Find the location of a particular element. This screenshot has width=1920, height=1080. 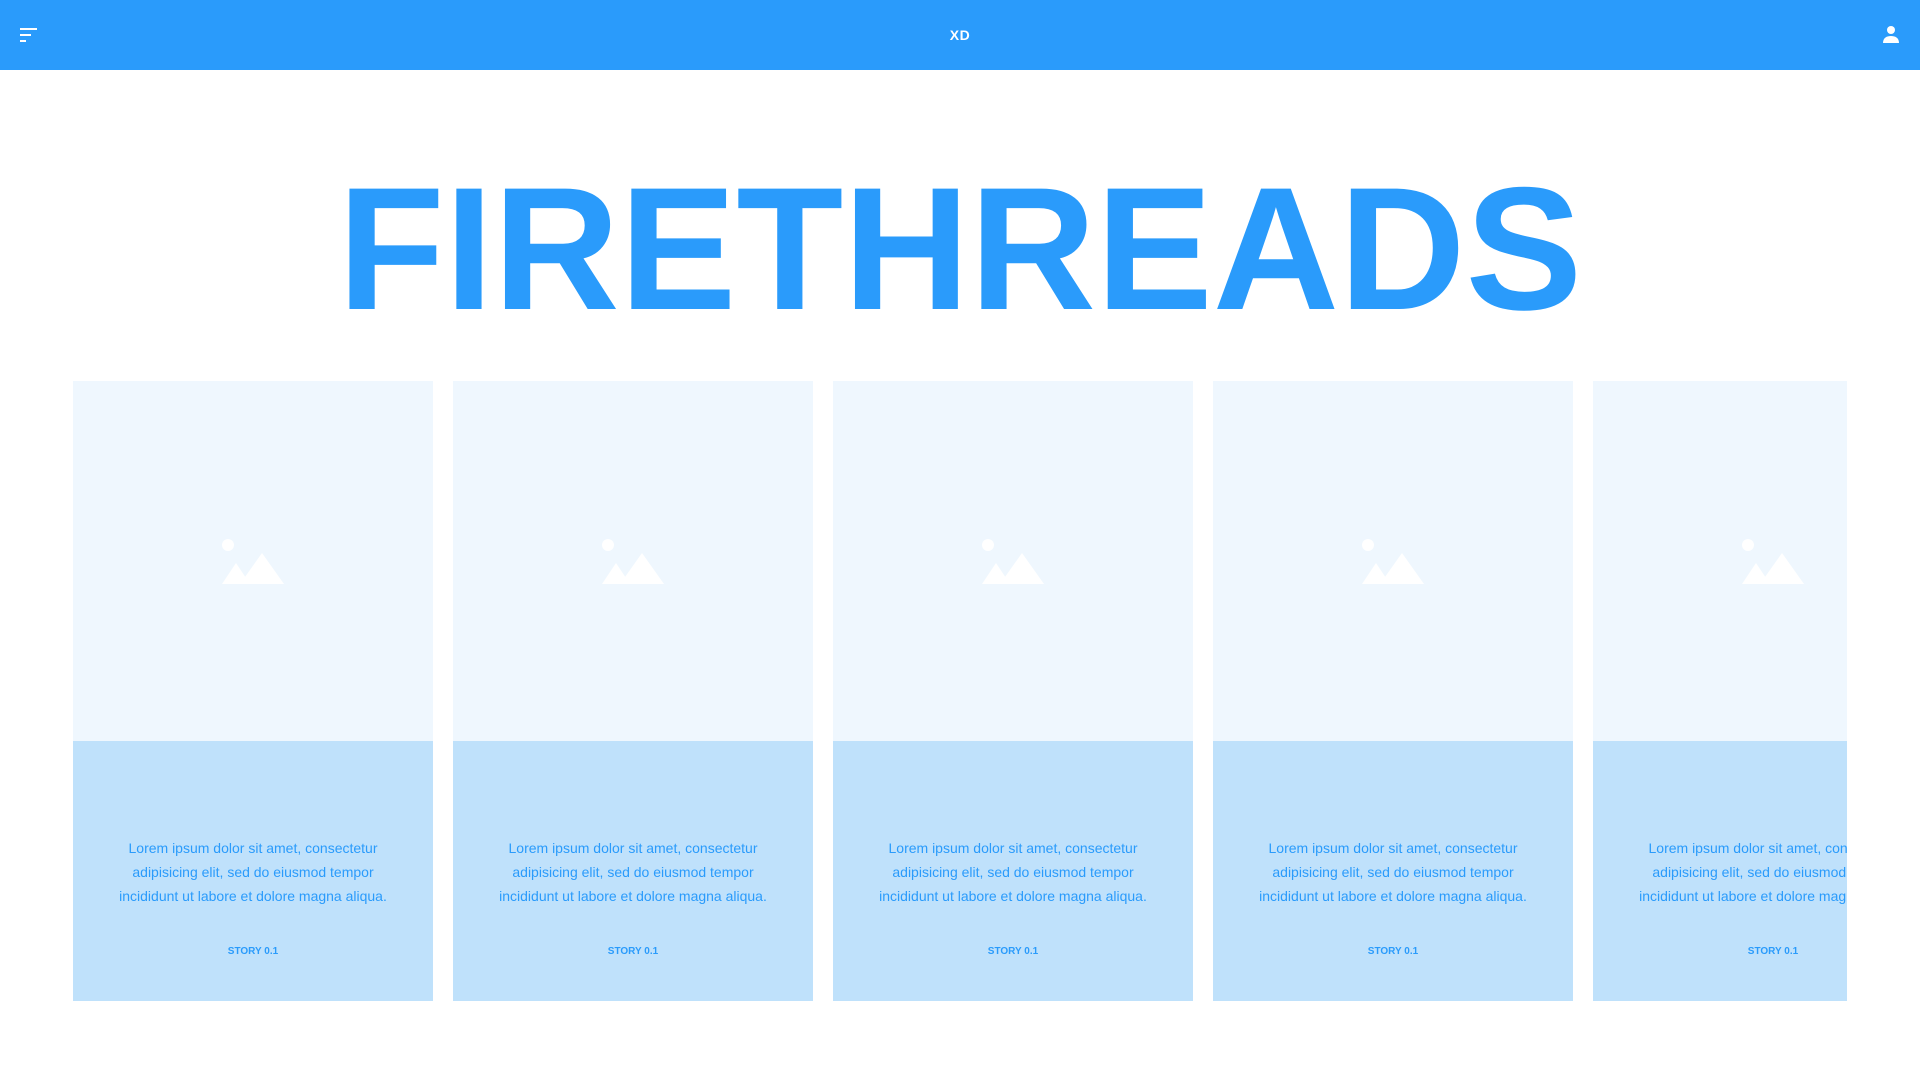

top-app-bar: XD is located at coordinates (960, 35).